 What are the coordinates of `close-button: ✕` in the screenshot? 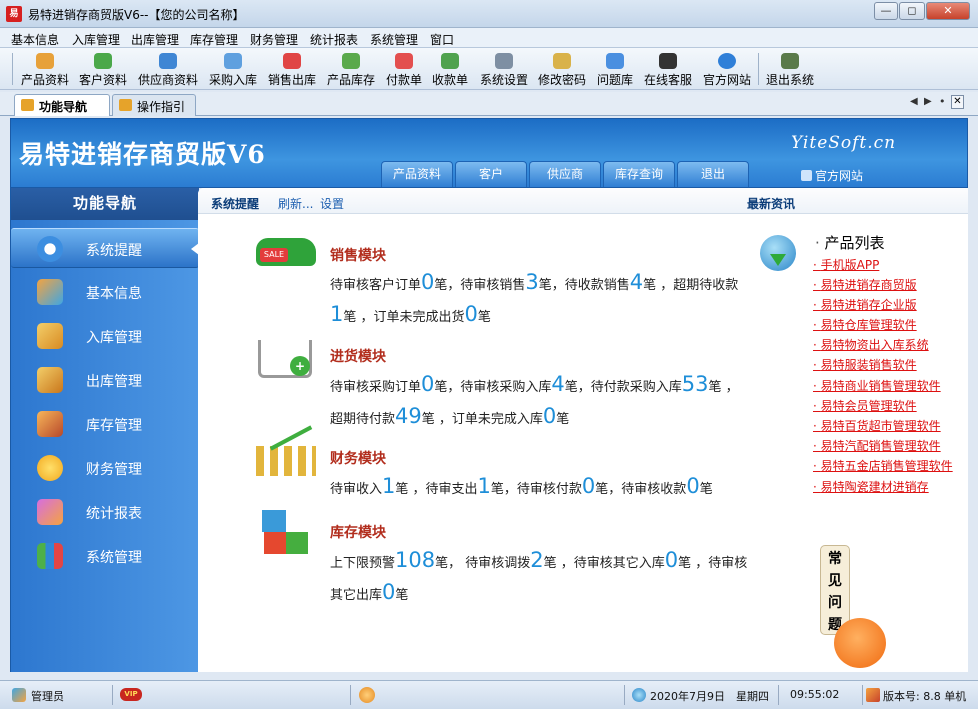 It's located at (948, 11).